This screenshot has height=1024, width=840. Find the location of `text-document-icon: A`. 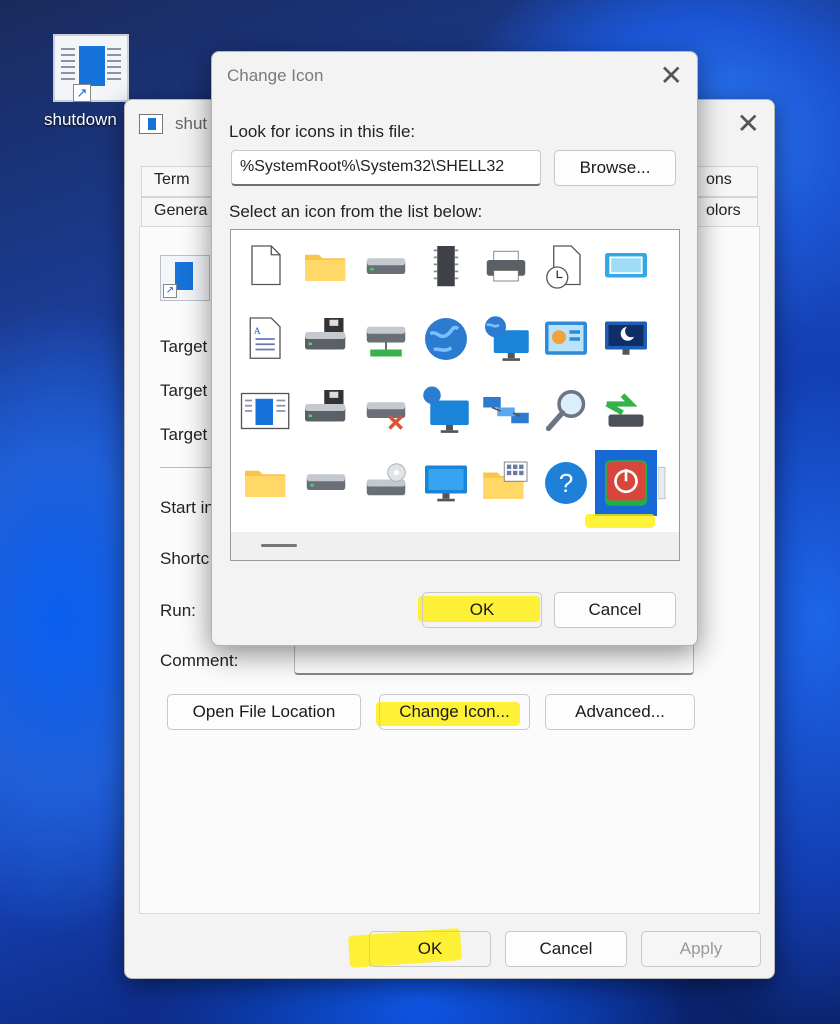

text-document-icon: A is located at coordinates (266, 339).